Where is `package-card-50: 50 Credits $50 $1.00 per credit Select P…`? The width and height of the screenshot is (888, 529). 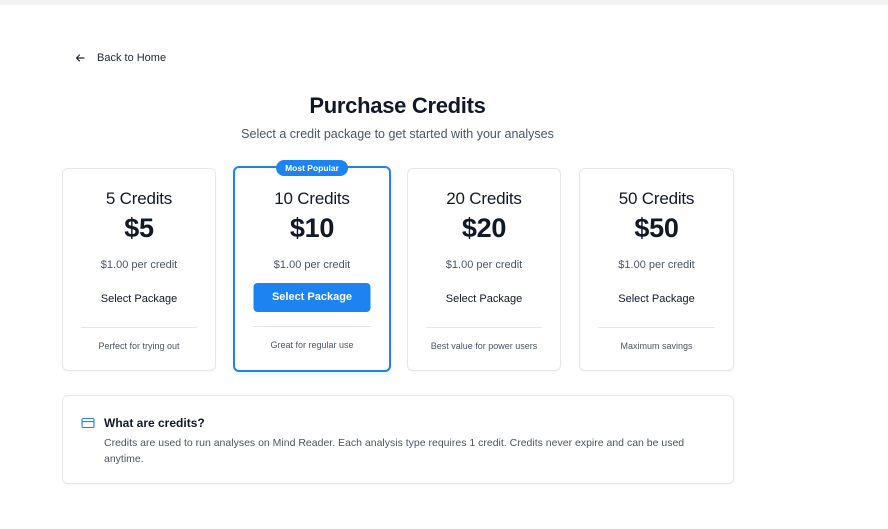
package-card-50: 50 Credits $50 $1.00 per credit Select P… is located at coordinates (656, 269).